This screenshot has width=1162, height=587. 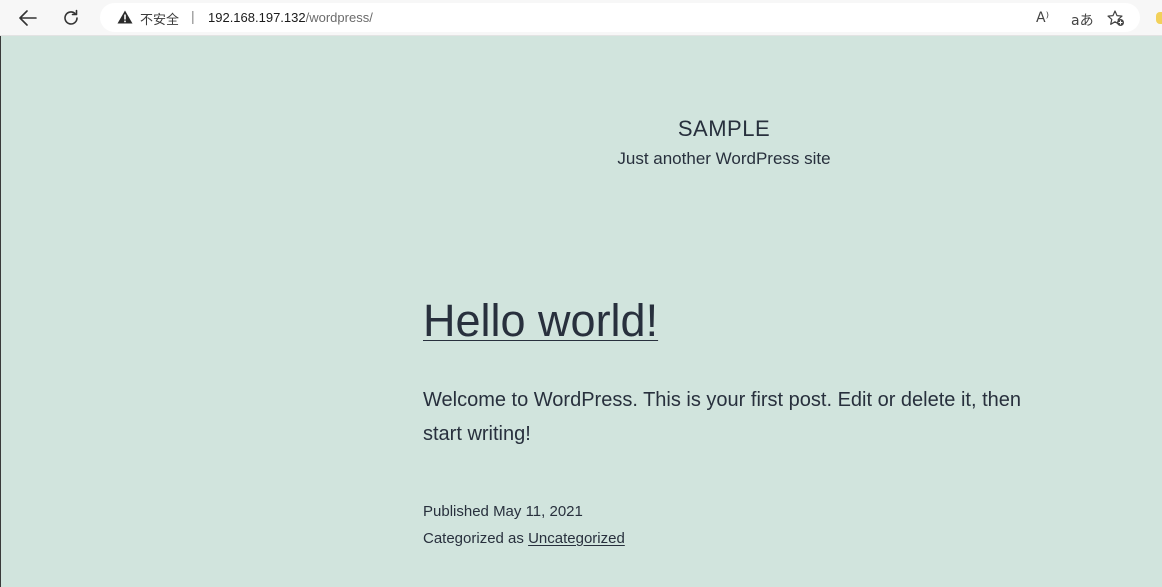 I want to click on site-description: Just another WordPress site, so click(x=724, y=158).